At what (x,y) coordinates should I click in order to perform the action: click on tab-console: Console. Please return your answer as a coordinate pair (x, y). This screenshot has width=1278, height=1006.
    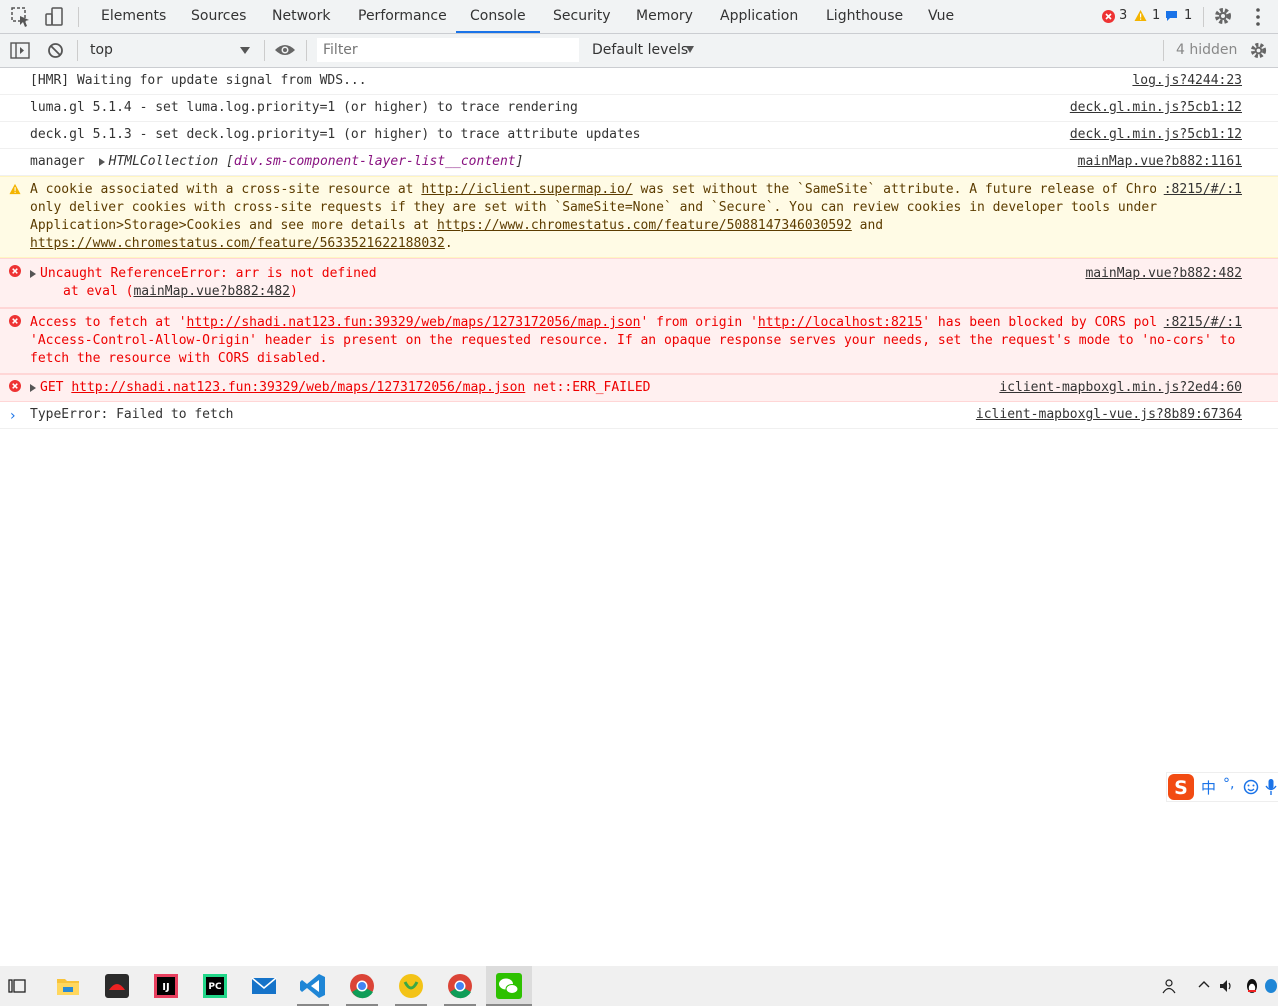
    Looking at the image, I should click on (498, 16).